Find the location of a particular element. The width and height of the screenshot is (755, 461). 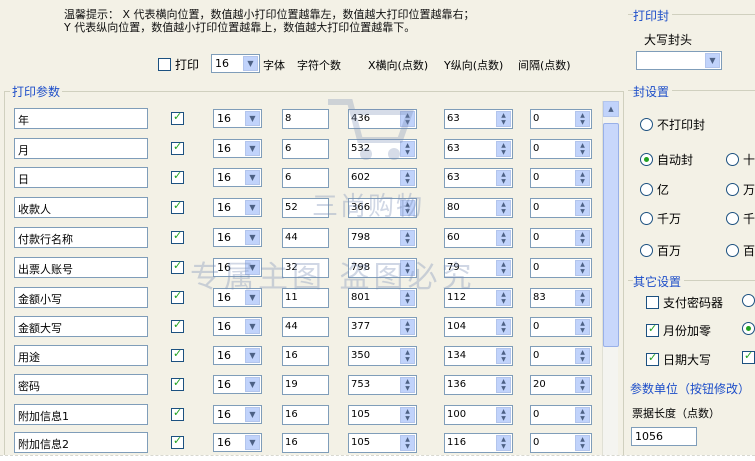

param-name-field: 用途 is located at coordinates (81, 355).